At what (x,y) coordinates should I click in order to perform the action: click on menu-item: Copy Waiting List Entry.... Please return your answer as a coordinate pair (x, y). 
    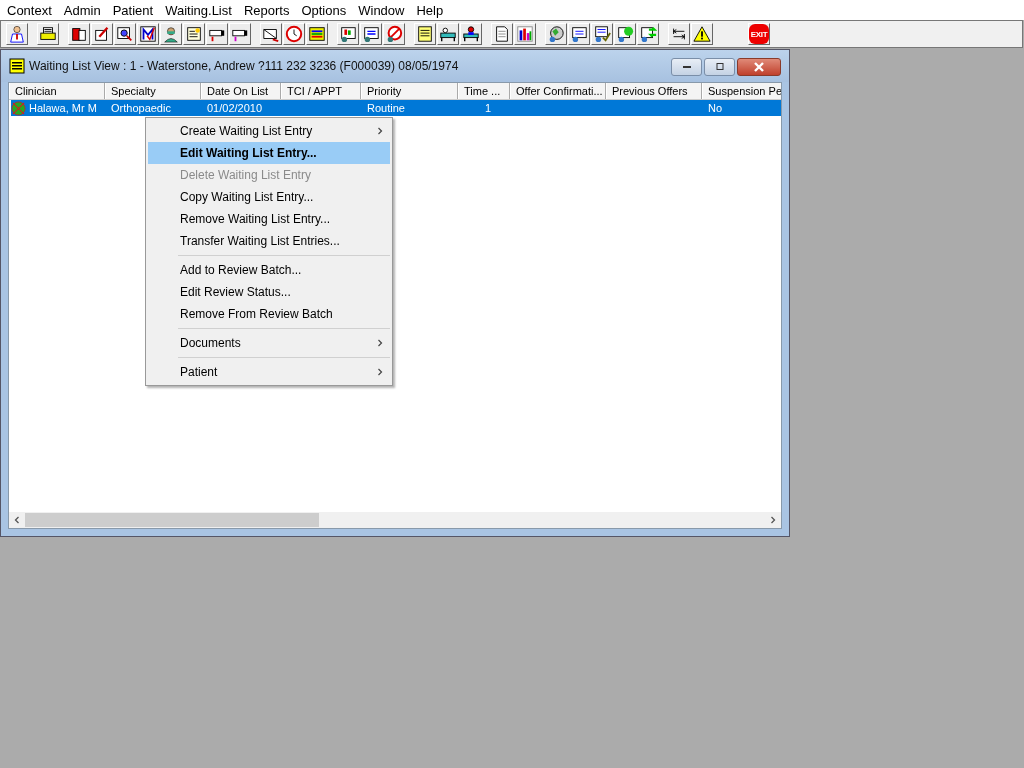
    Looking at the image, I should click on (269, 197).